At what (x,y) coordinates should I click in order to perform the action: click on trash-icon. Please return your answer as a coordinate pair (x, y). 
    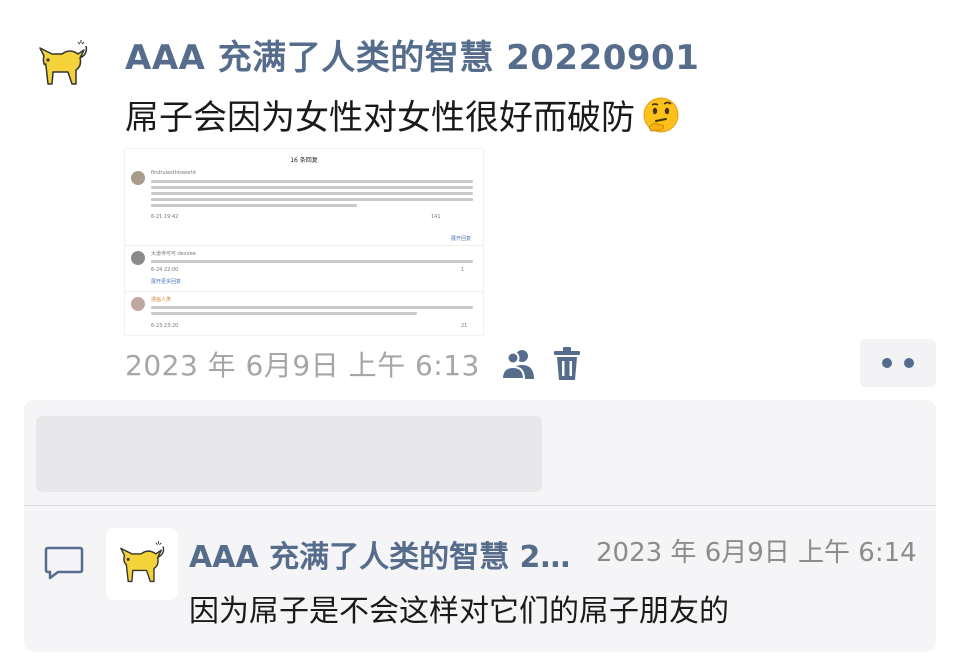
    Looking at the image, I should click on (567, 364).